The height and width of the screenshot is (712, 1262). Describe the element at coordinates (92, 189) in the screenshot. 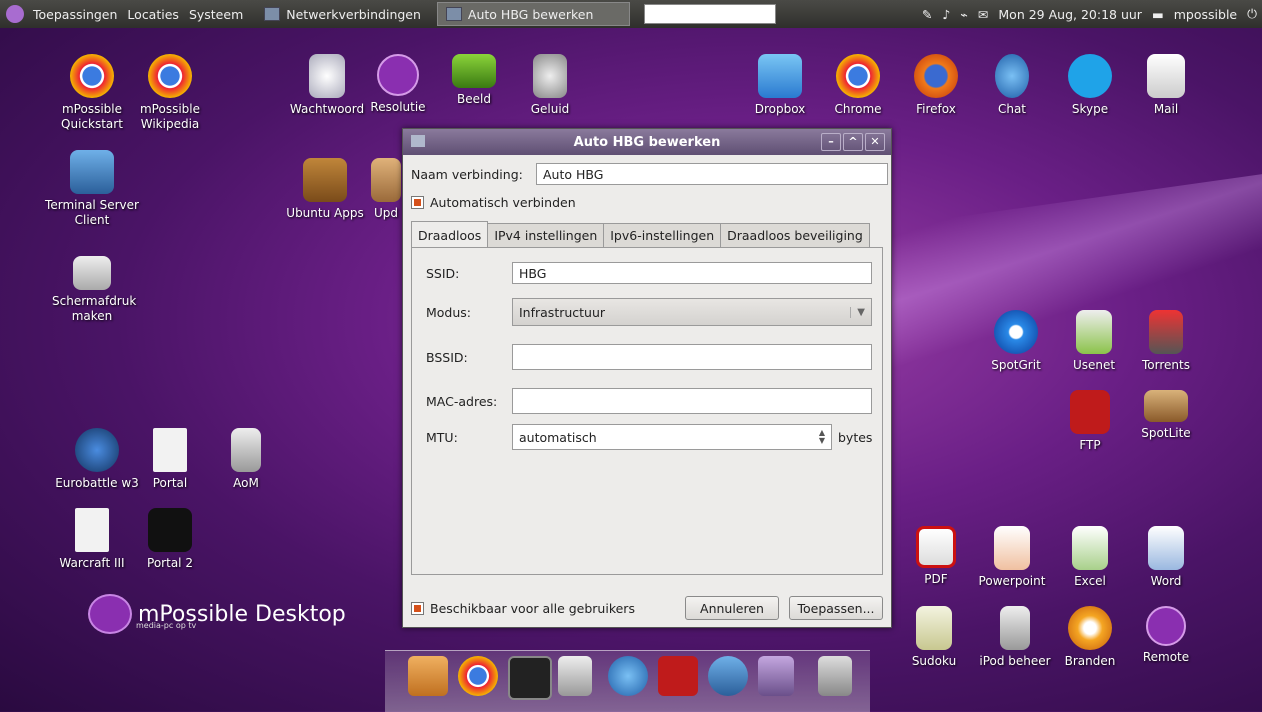

I see `desktop-icon-terminal-server: Terminal Server Client` at that location.